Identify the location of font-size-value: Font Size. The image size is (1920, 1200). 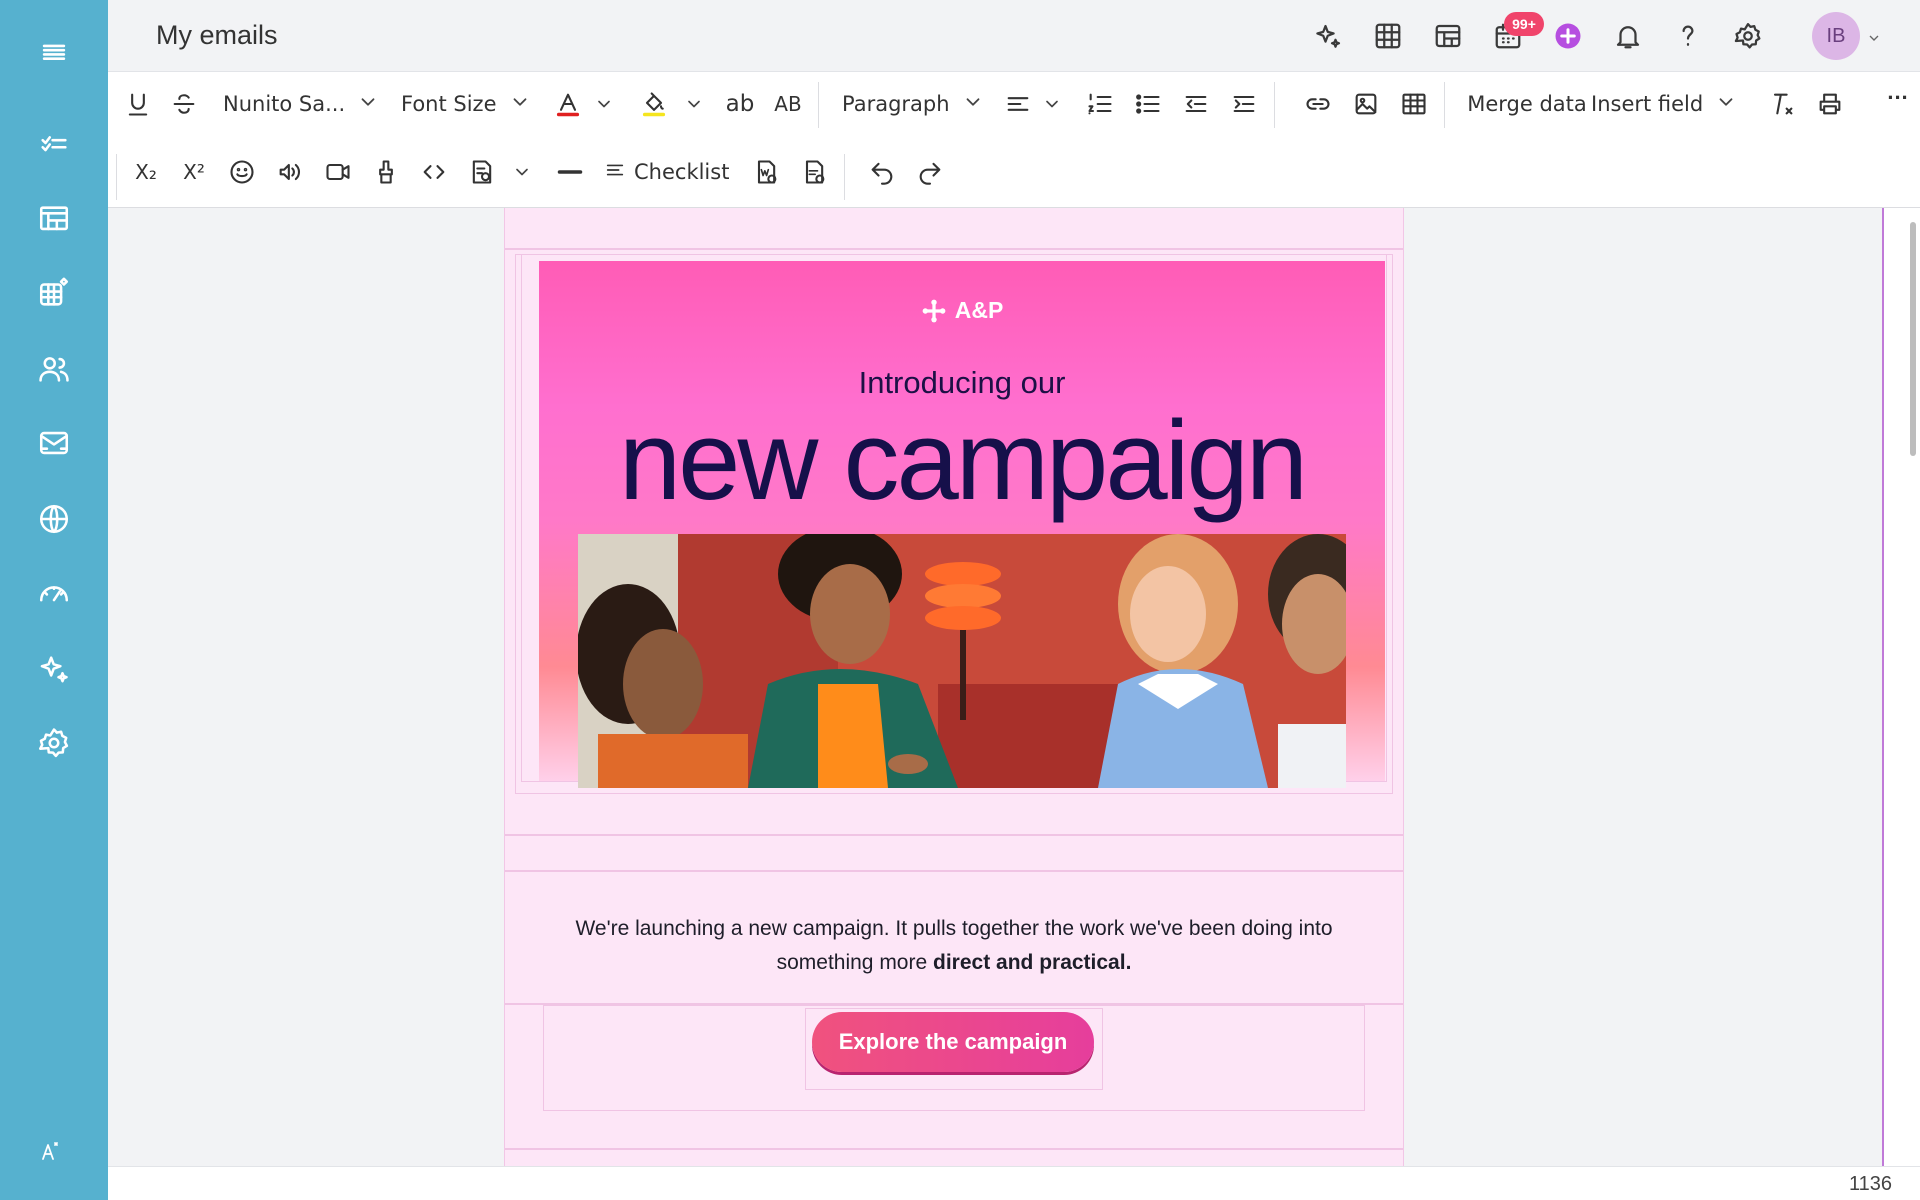
(449, 104).